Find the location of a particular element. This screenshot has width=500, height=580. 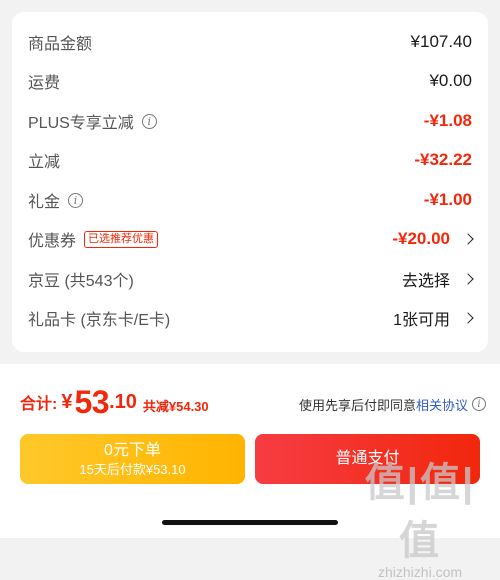

watermark-url: zhizhizhi.com is located at coordinates (420, 572).